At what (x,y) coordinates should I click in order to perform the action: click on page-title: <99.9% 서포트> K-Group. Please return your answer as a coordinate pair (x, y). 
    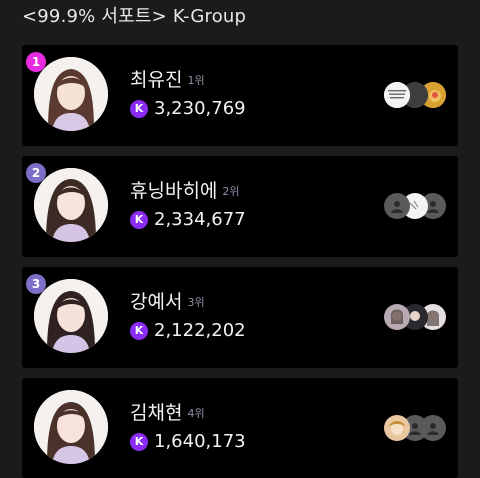
    Looking at the image, I should click on (134, 16).